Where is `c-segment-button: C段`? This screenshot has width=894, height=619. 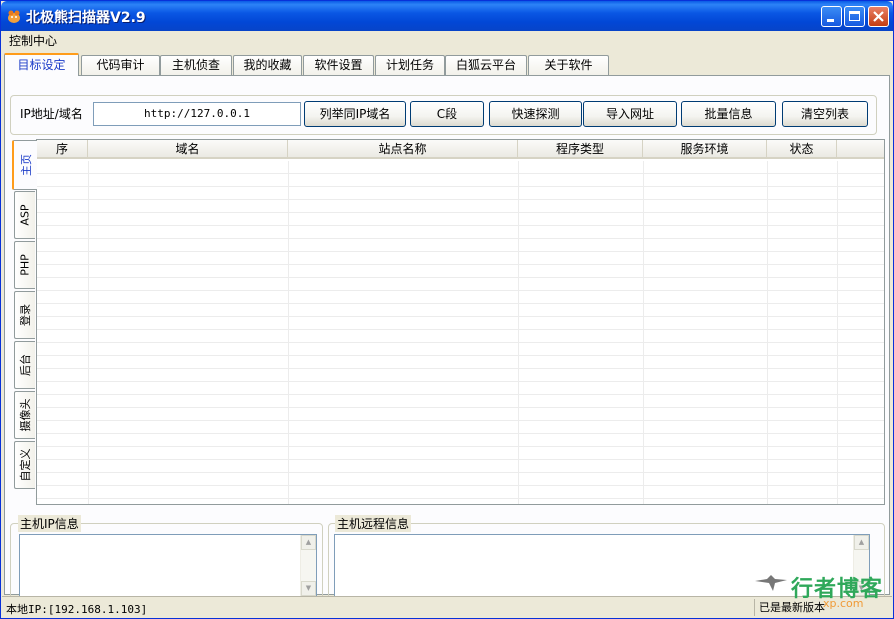 c-segment-button: C段 is located at coordinates (447, 114).